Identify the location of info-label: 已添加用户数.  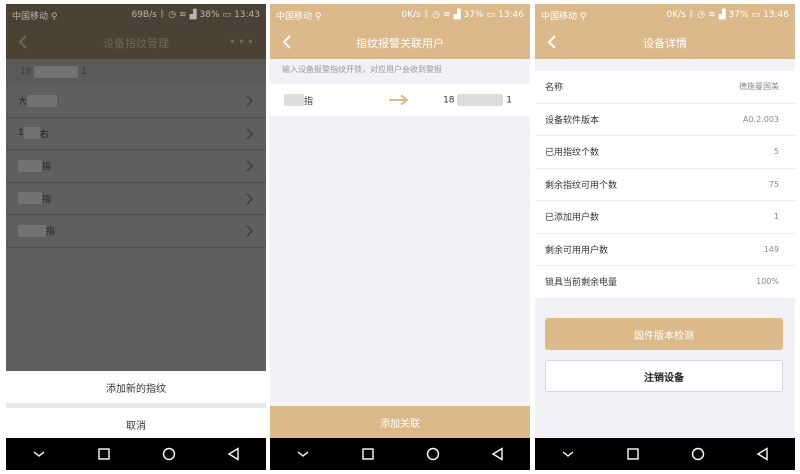
(572, 218).